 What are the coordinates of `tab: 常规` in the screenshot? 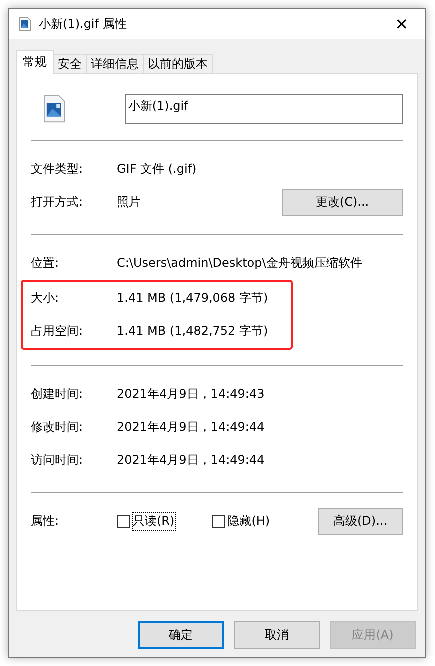 It's located at (35, 62).